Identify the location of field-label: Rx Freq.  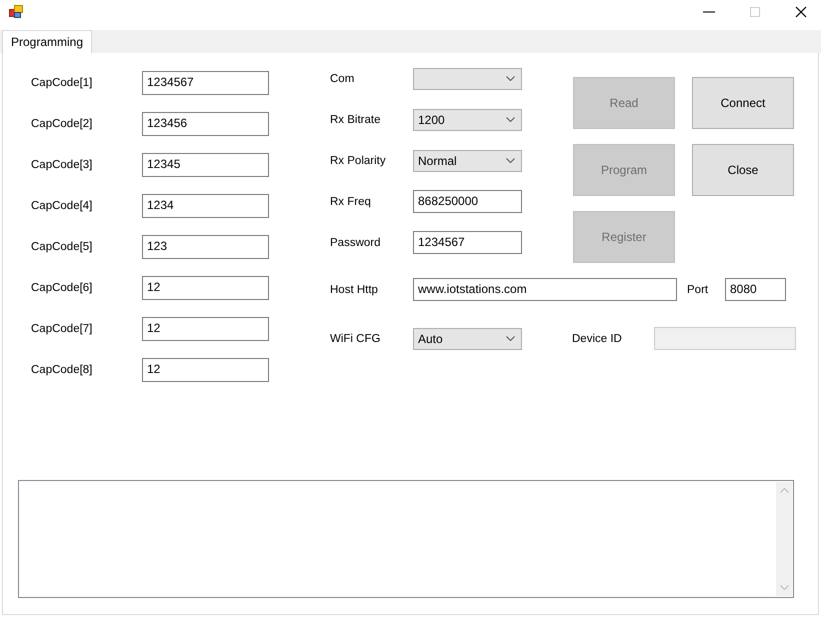
(351, 202).